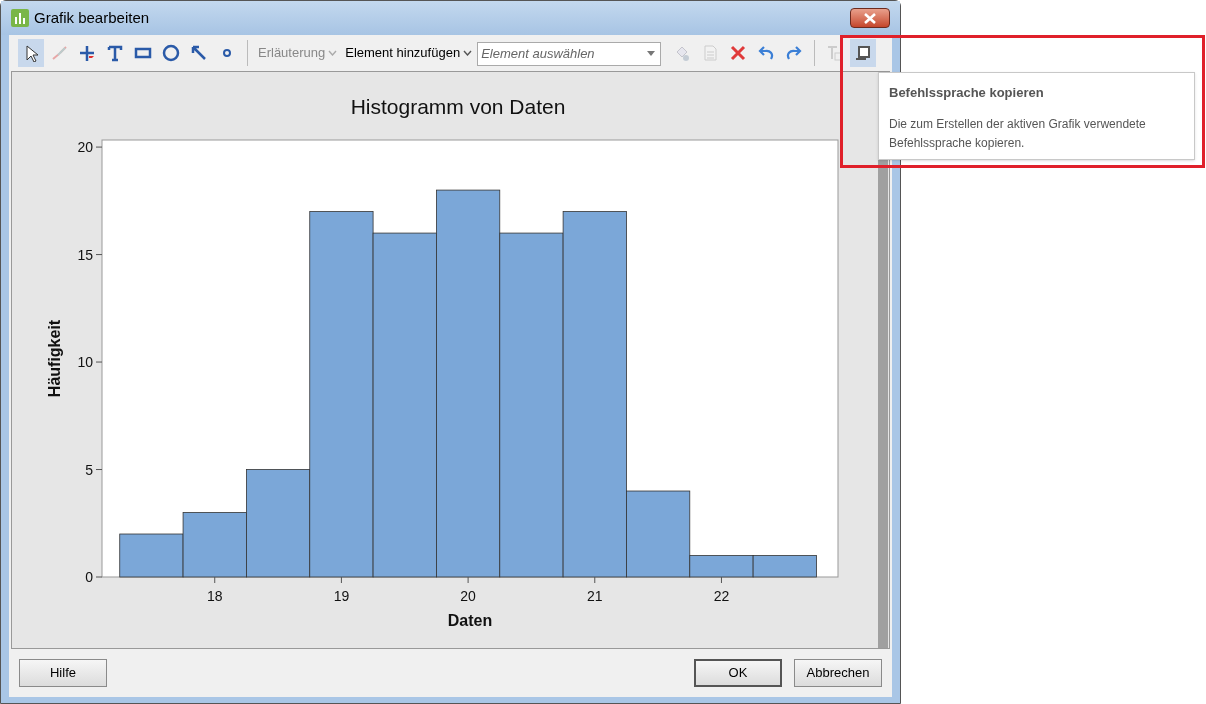 The image size is (1206, 704). I want to click on circle-icon, so click(171, 53).